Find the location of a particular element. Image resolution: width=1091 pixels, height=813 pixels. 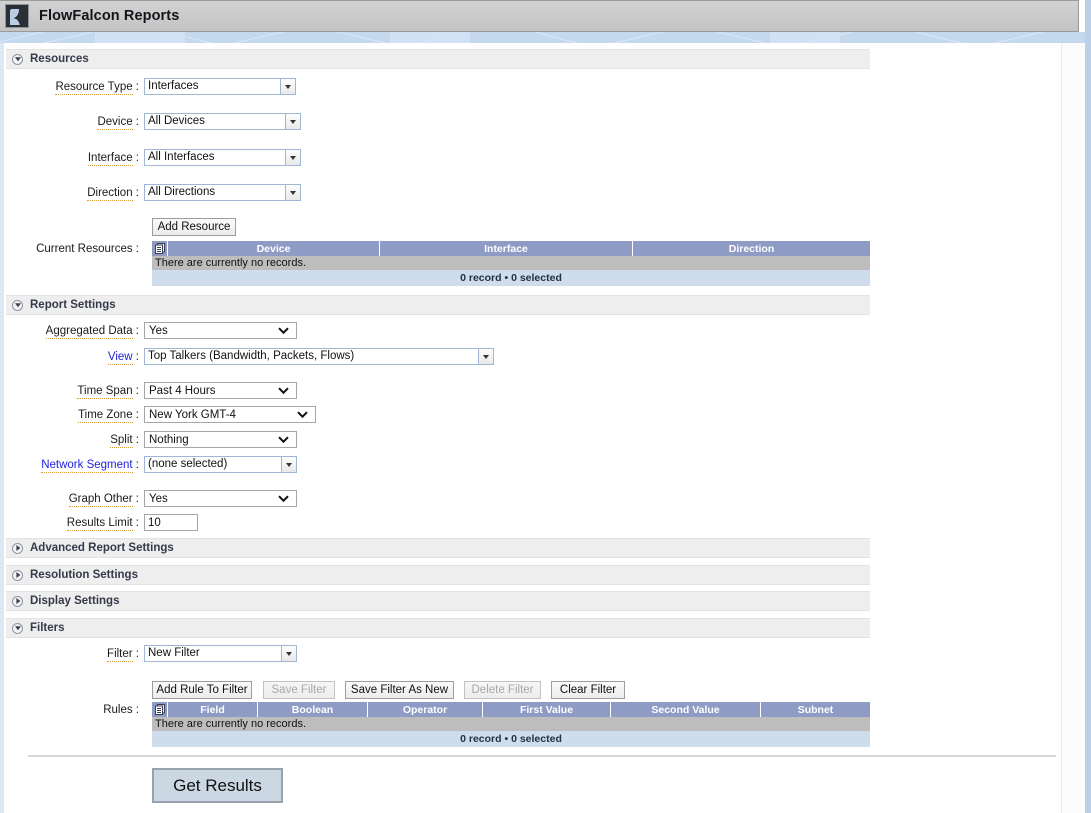

column-header-direction: Direction is located at coordinates (751, 248).